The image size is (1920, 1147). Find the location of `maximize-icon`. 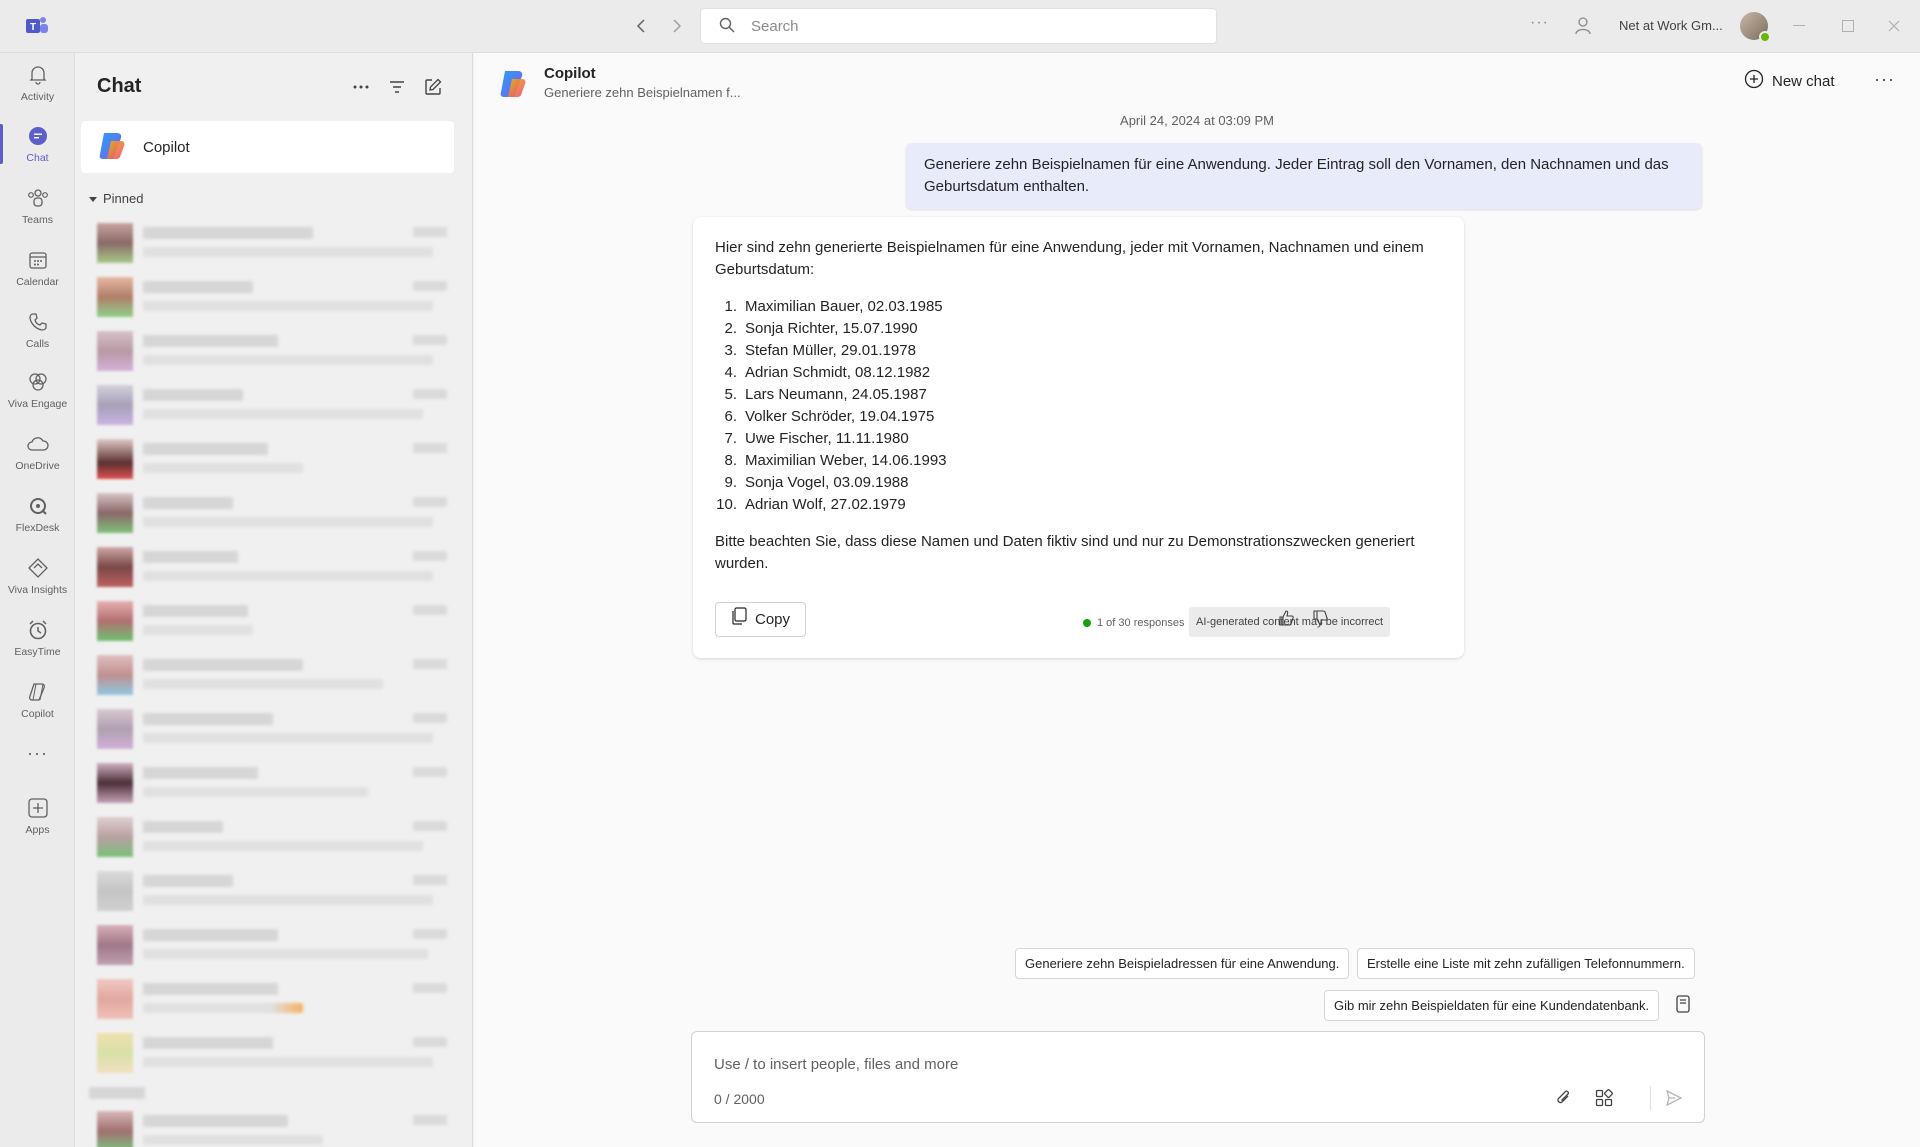

maximize-icon is located at coordinates (1848, 26).